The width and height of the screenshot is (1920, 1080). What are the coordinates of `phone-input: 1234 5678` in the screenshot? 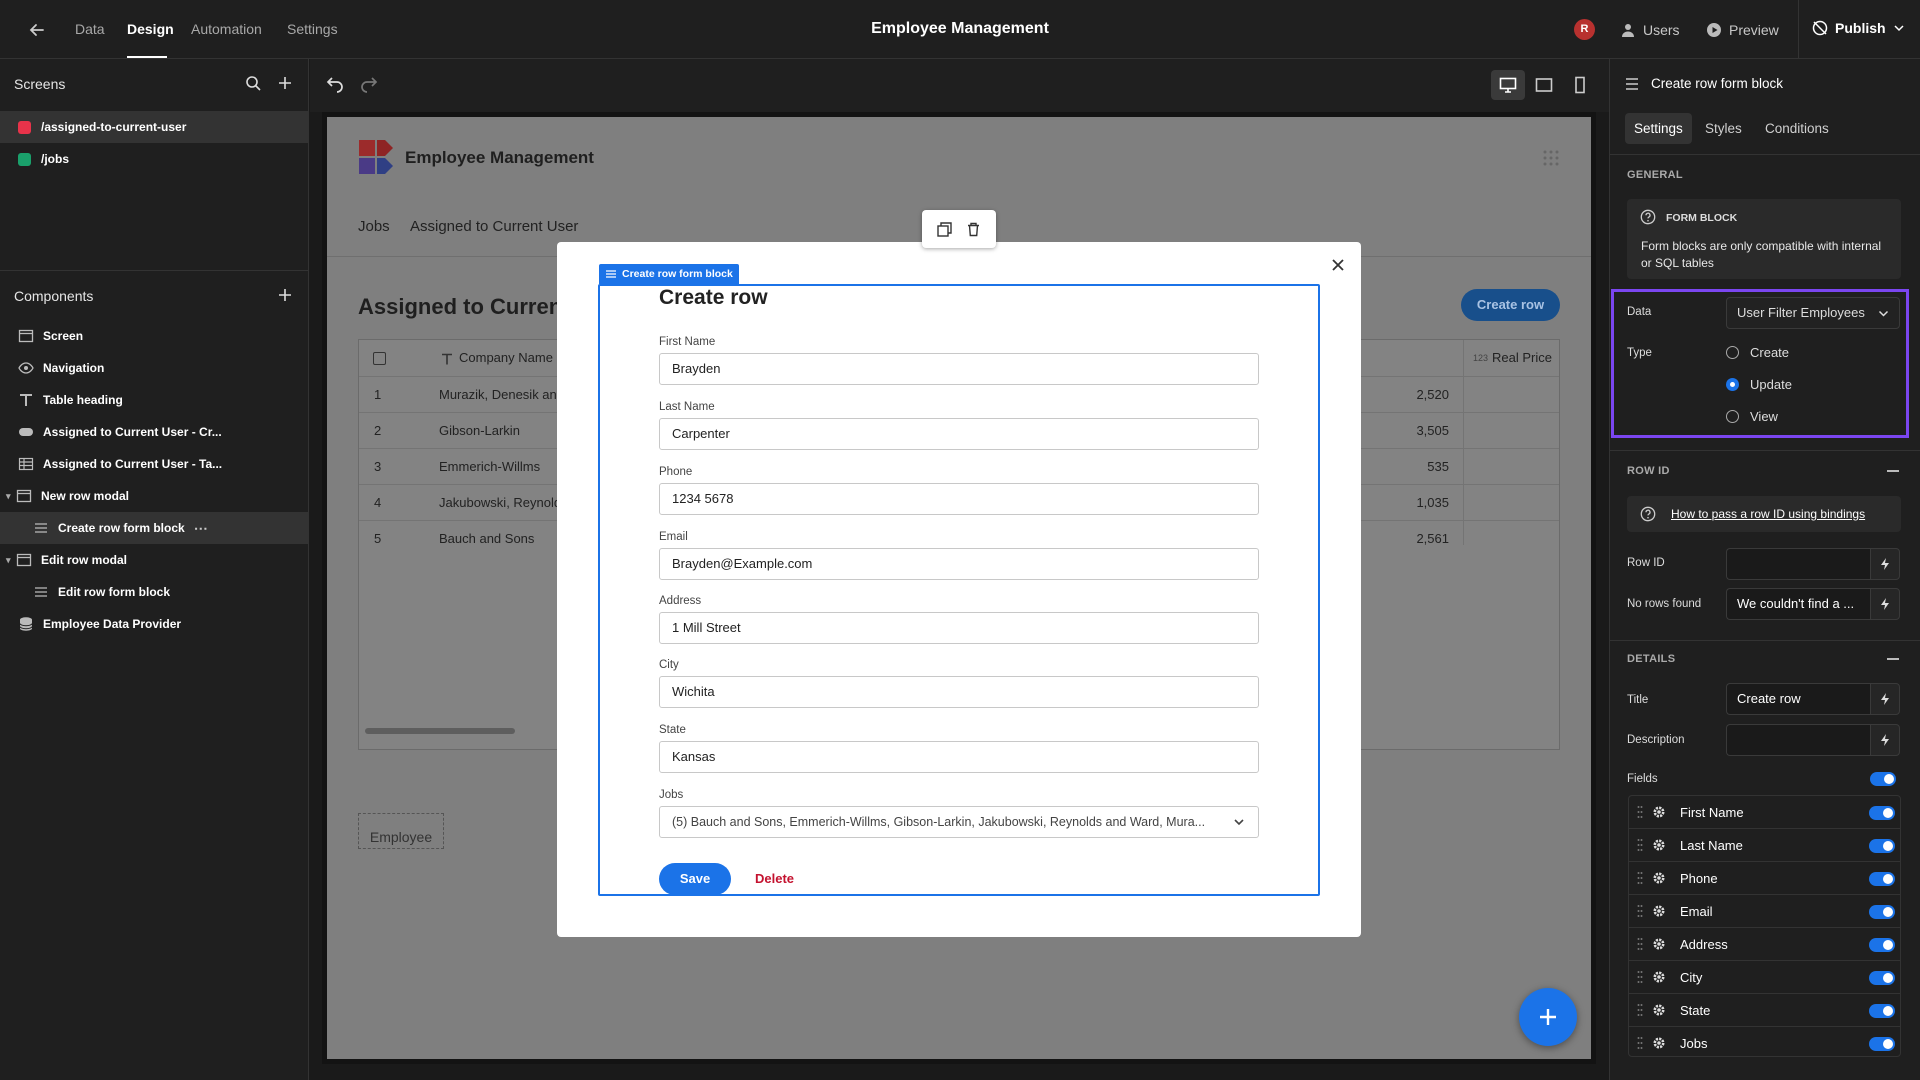 It's located at (959, 499).